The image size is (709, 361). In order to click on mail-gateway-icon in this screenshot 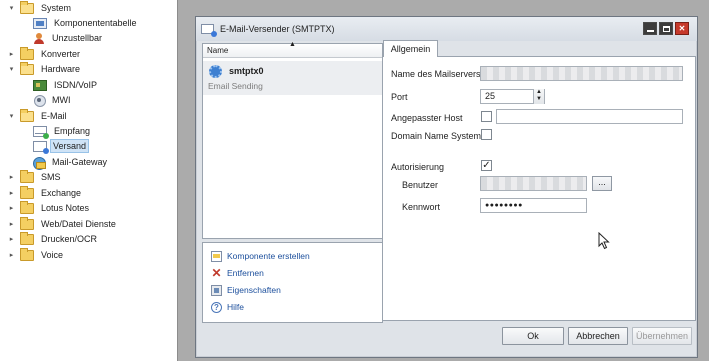, I will do `click(39, 163)`.